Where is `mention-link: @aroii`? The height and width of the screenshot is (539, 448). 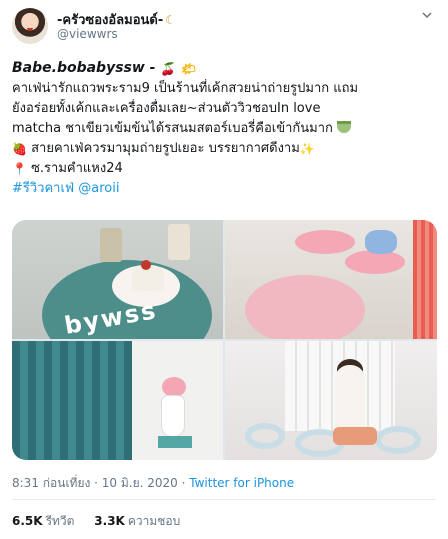 mention-link: @aroii is located at coordinates (98, 188).